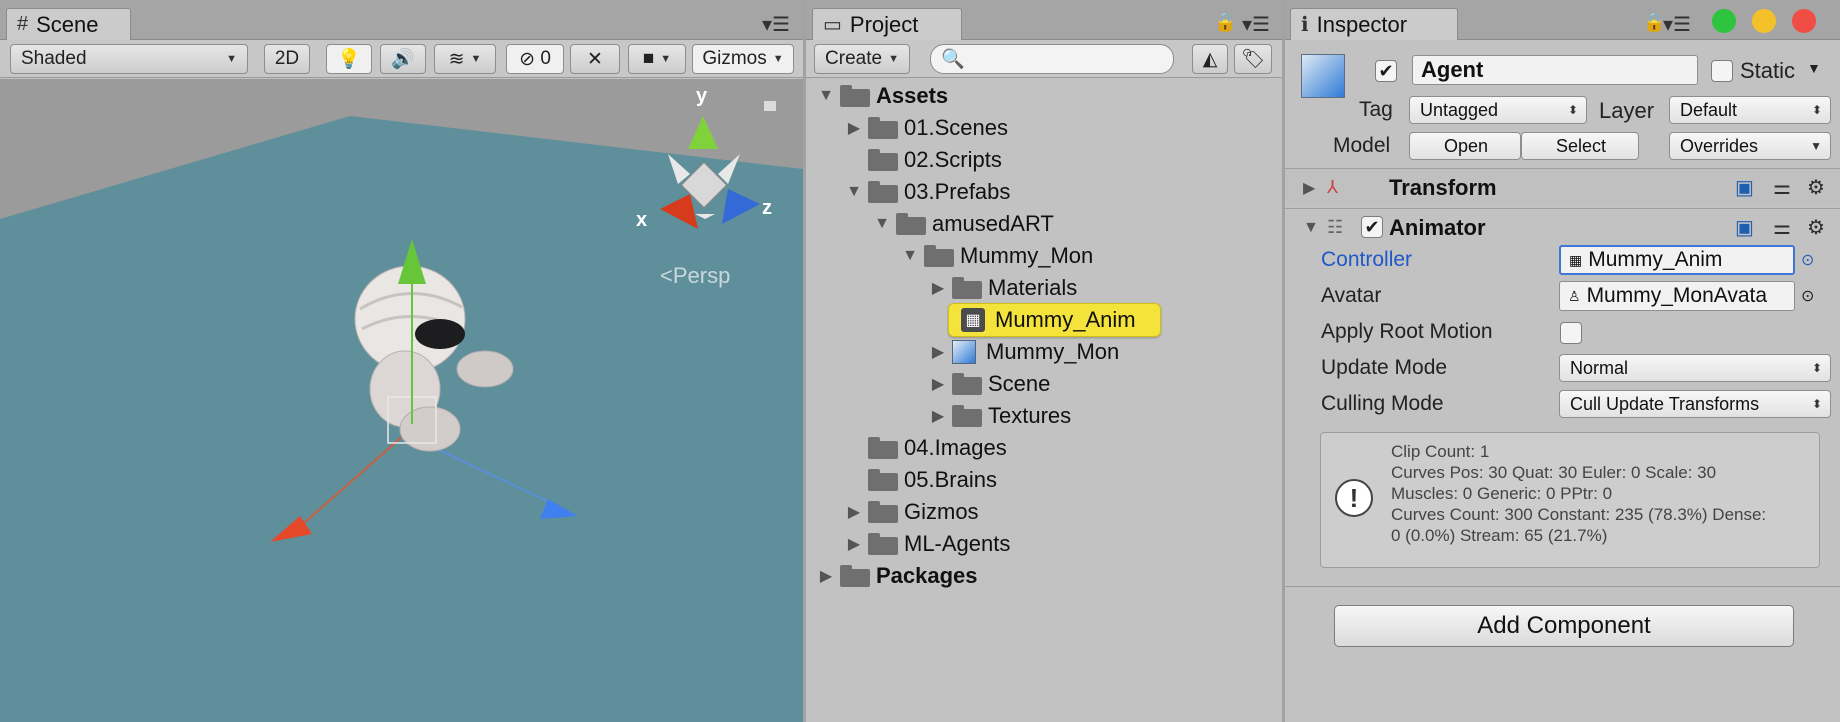 The width and height of the screenshot is (1840, 722). What do you see at coordinates (68, 24) in the screenshot?
I see `tab-scene: # Scene` at bounding box center [68, 24].